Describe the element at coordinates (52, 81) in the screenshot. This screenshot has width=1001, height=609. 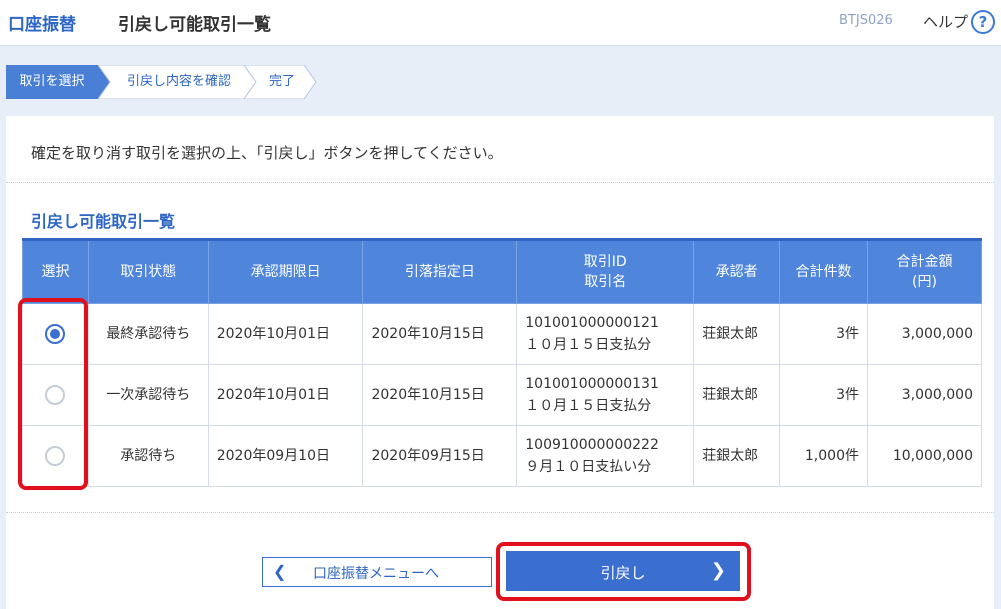
I see `step-label: 取引を選択` at that location.